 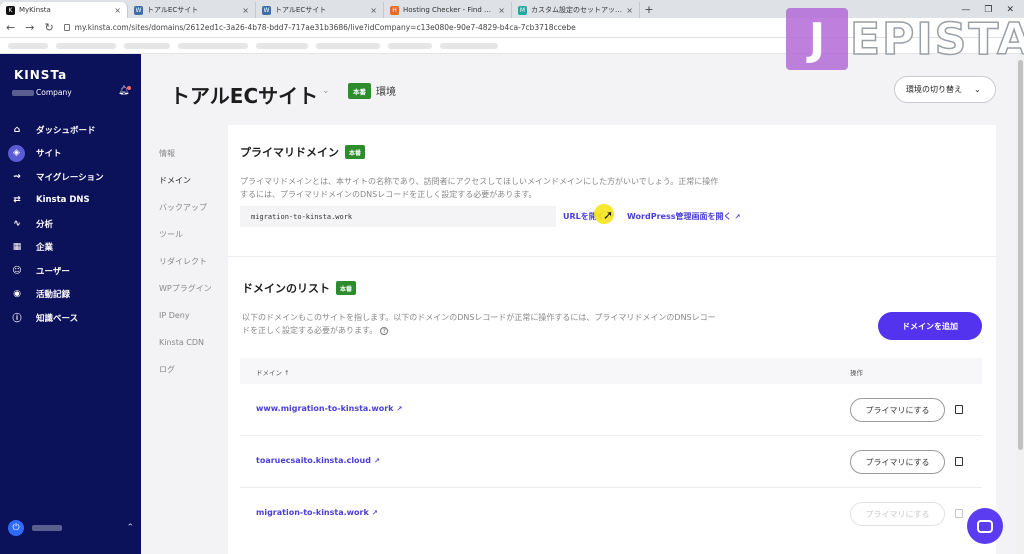 I want to click on column-header-action: 操作, so click(x=856, y=373).